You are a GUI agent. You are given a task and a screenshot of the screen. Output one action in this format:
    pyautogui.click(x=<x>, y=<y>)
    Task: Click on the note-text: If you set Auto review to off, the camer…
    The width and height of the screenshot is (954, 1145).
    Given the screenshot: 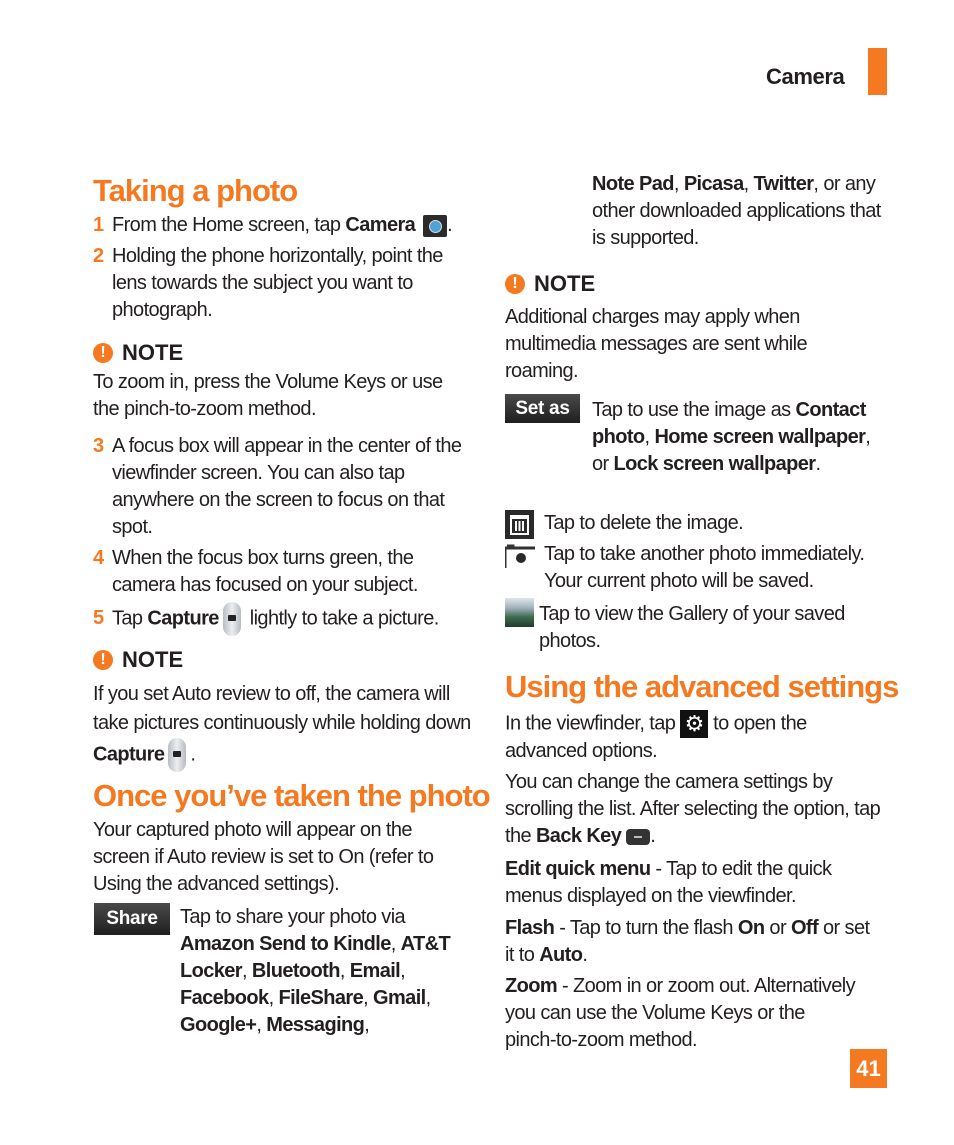 What is the action you would take?
    pyautogui.click(x=283, y=726)
    